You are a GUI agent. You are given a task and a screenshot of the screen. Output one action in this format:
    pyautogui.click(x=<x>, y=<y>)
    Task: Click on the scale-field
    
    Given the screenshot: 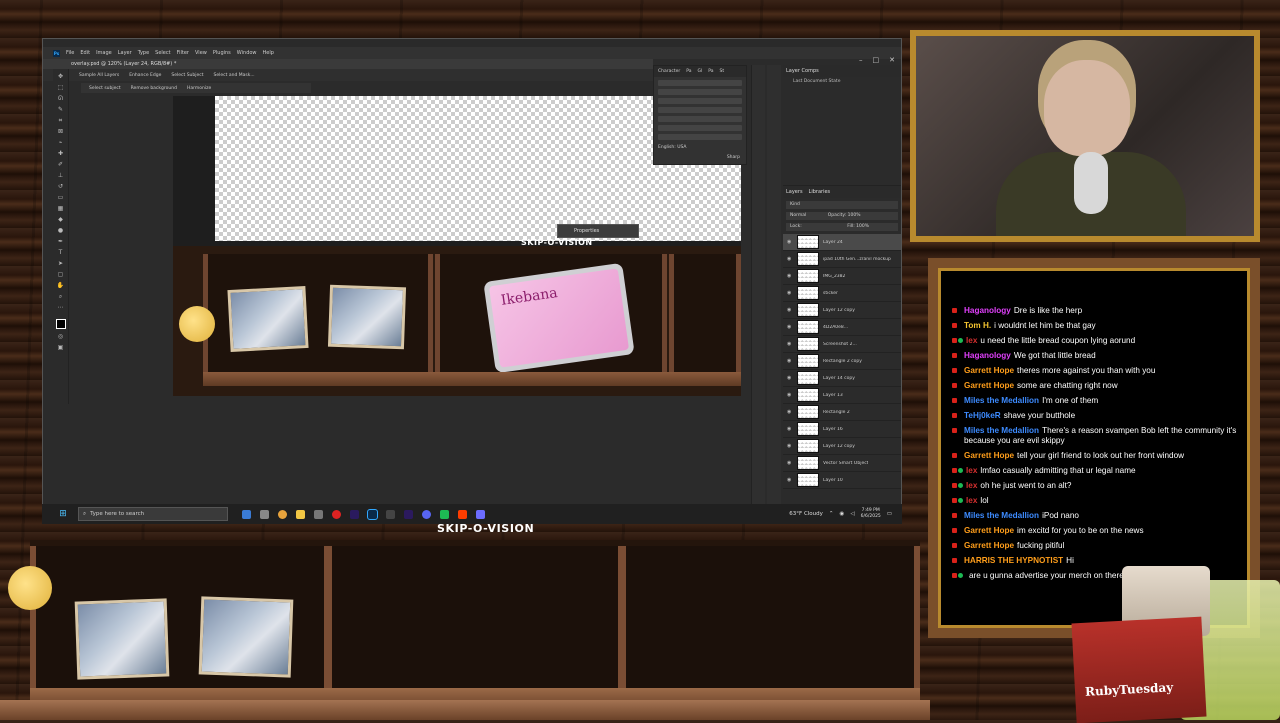 What is the action you would take?
    pyautogui.click(x=700, y=110)
    